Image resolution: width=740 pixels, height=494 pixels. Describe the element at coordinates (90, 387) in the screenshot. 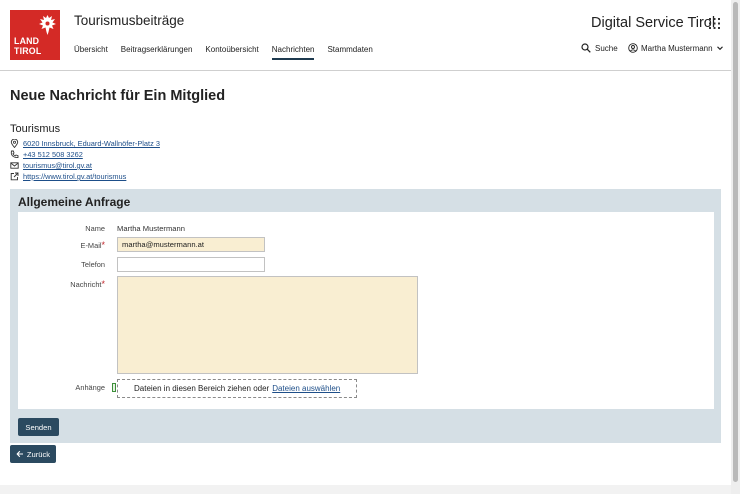

I see `attachments-label: Anhänge` at that location.